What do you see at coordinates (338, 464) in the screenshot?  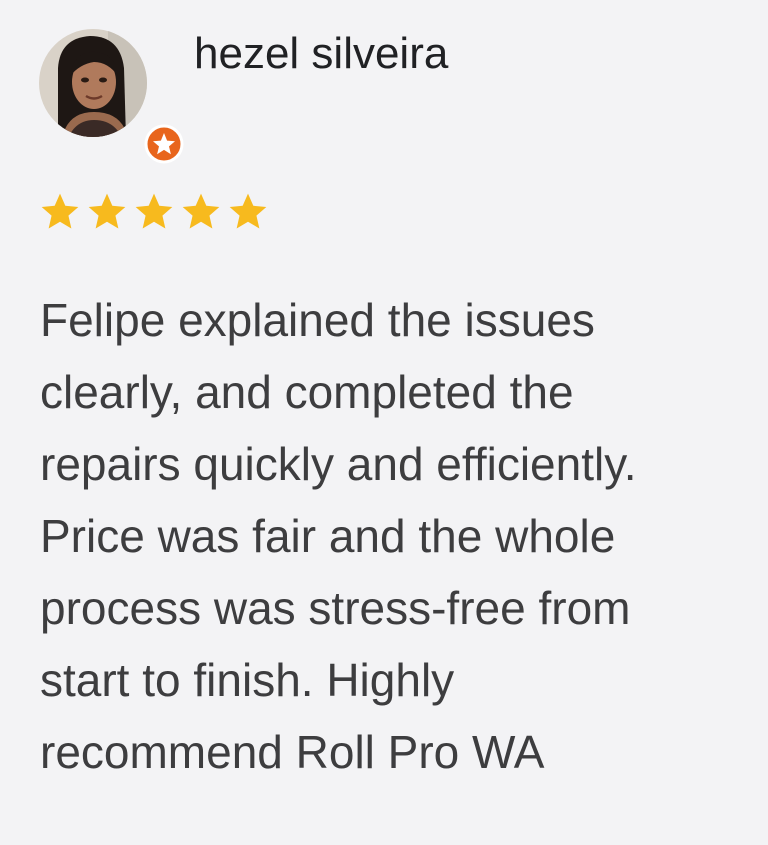 I see `review-line: repairs quickly and efficiently.` at bounding box center [338, 464].